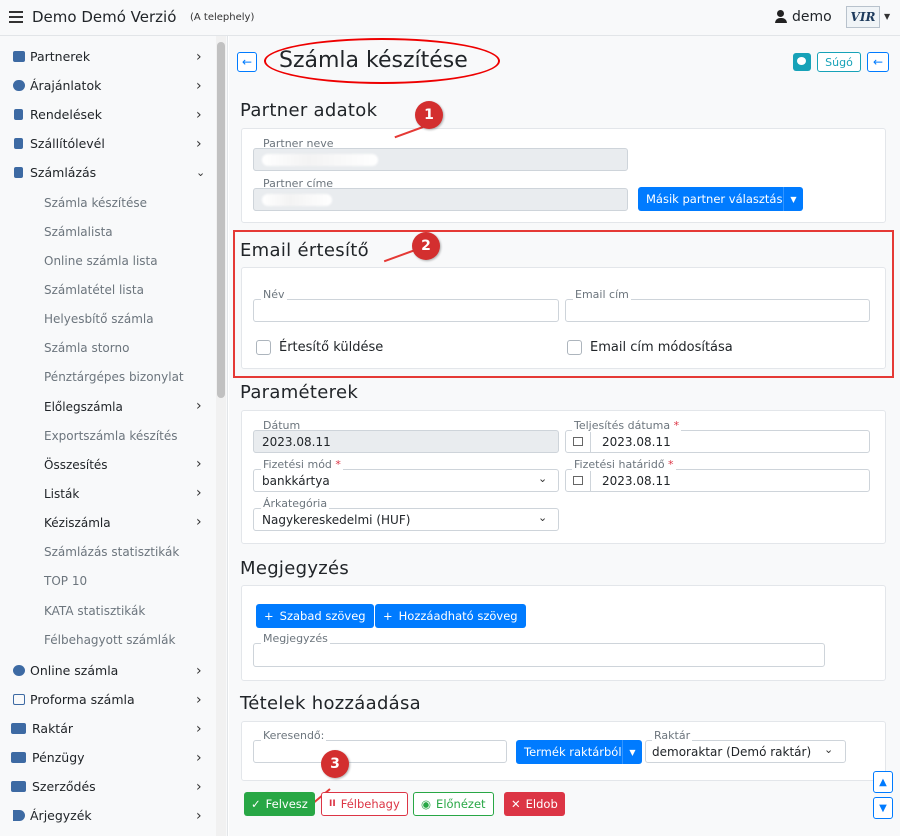  I want to click on sidebar-item-raktar: Raktár ›, so click(107, 728).